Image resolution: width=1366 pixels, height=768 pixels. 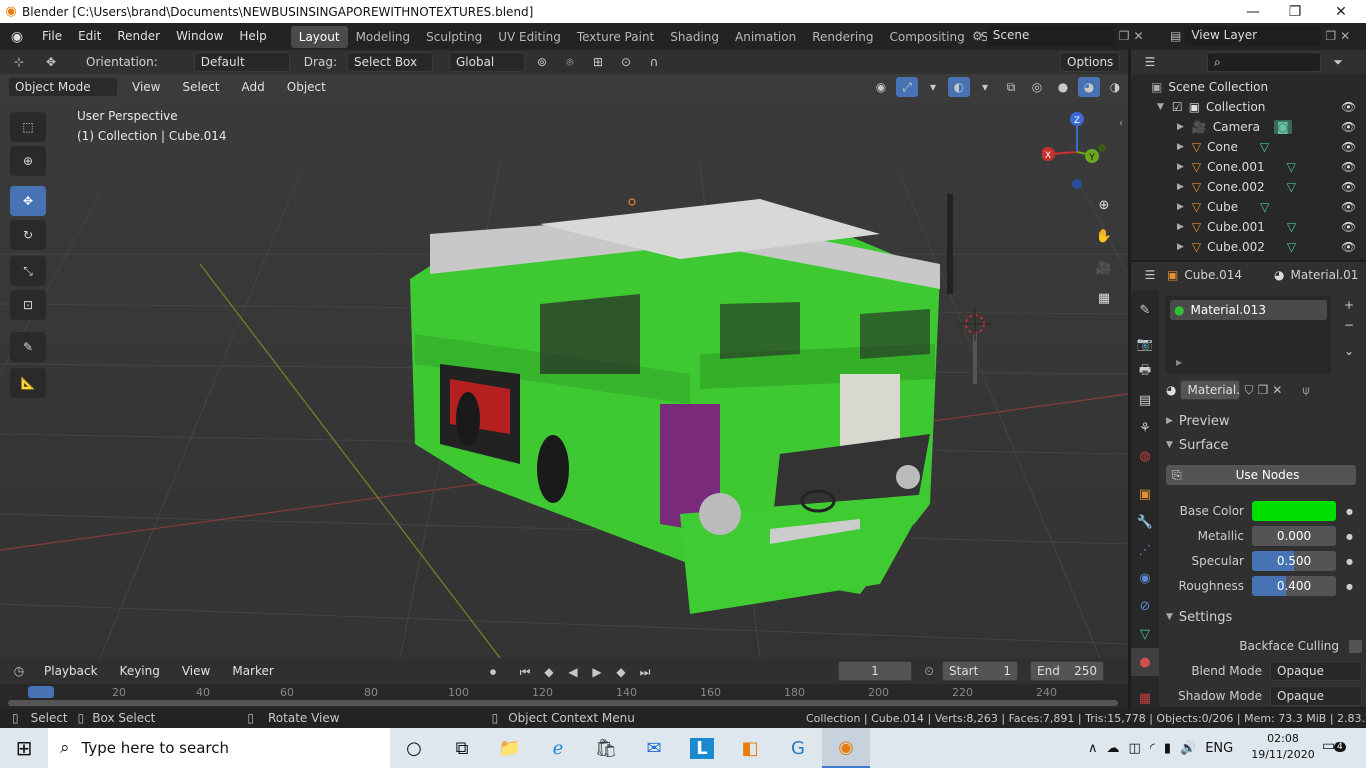 What do you see at coordinates (985, 87) in the screenshot?
I see `overlay-dropdown-icon: ▾` at bounding box center [985, 87].